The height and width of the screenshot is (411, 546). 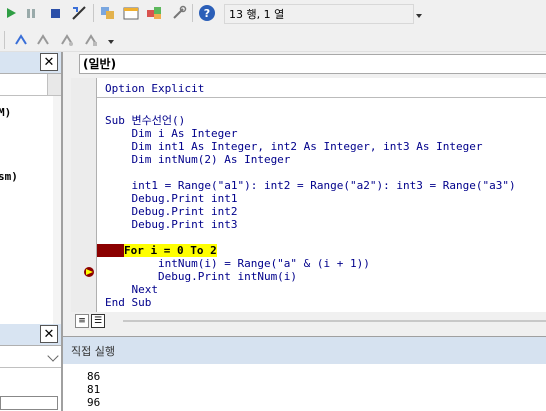 I want to click on code-line: Option Explicit, so click(x=154, y=88).